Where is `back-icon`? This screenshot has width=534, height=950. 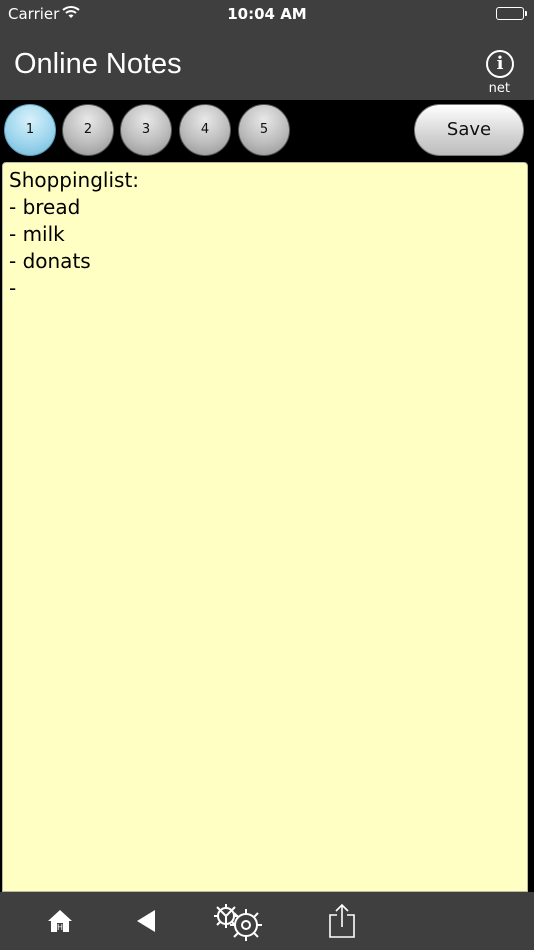 back-icon is located at coordinates (146, 921).